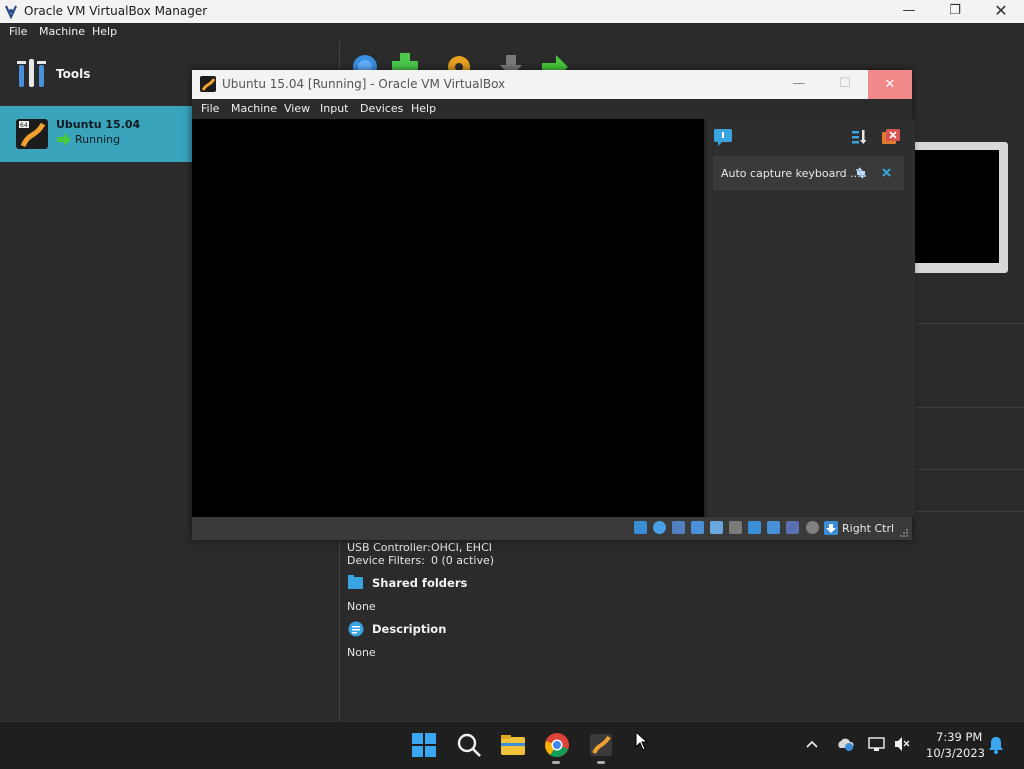 Image resolution: width=1024 pixels, height=769 pixels. Describe the element at coordinates (831, 528) in the screenshot. I see `host-key-arrow-icon` at that location.